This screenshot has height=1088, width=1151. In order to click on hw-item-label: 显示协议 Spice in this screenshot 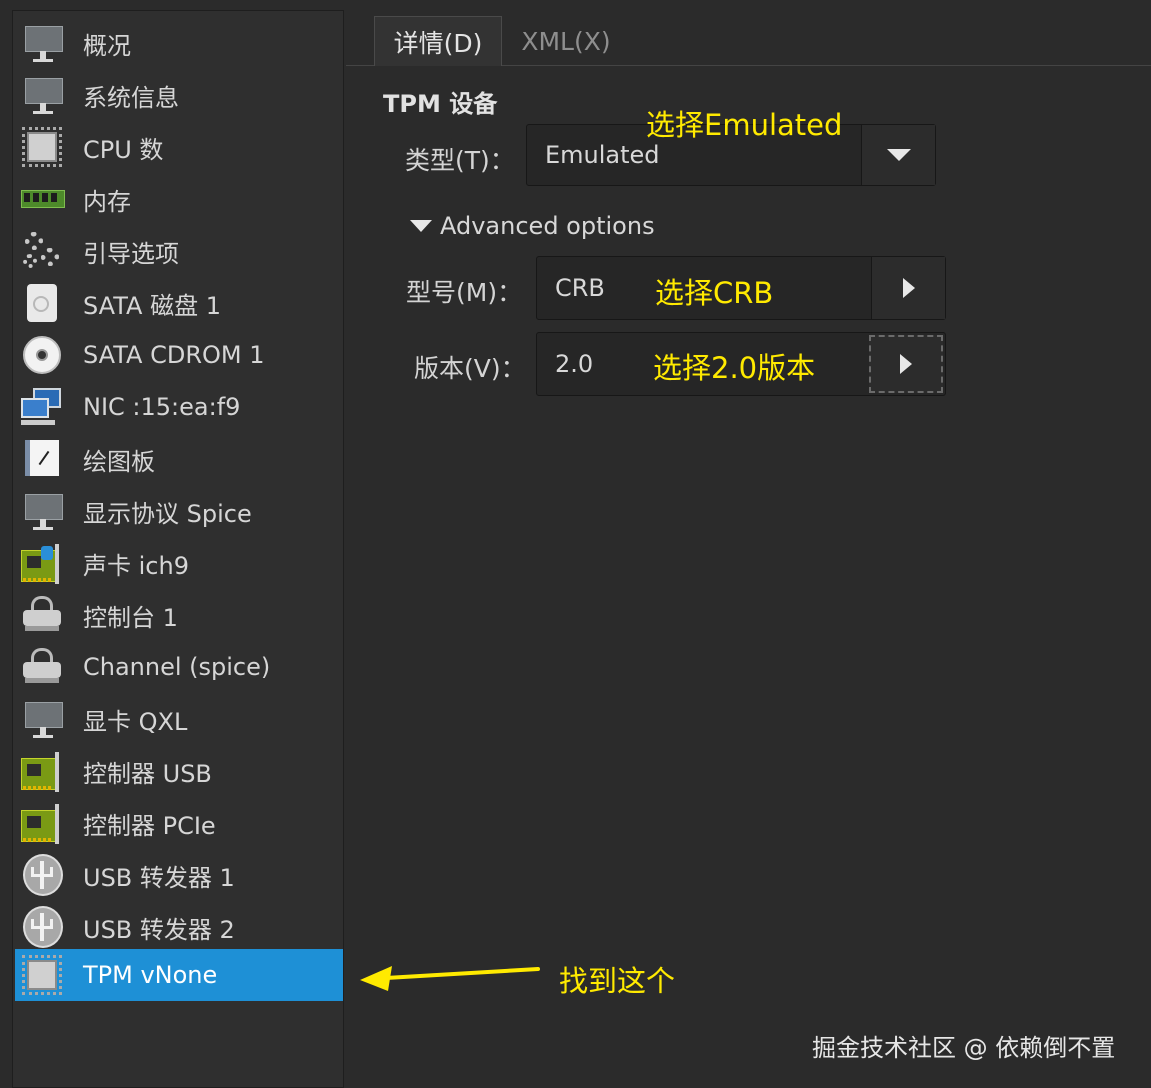, I will do `click(167, 513)`.